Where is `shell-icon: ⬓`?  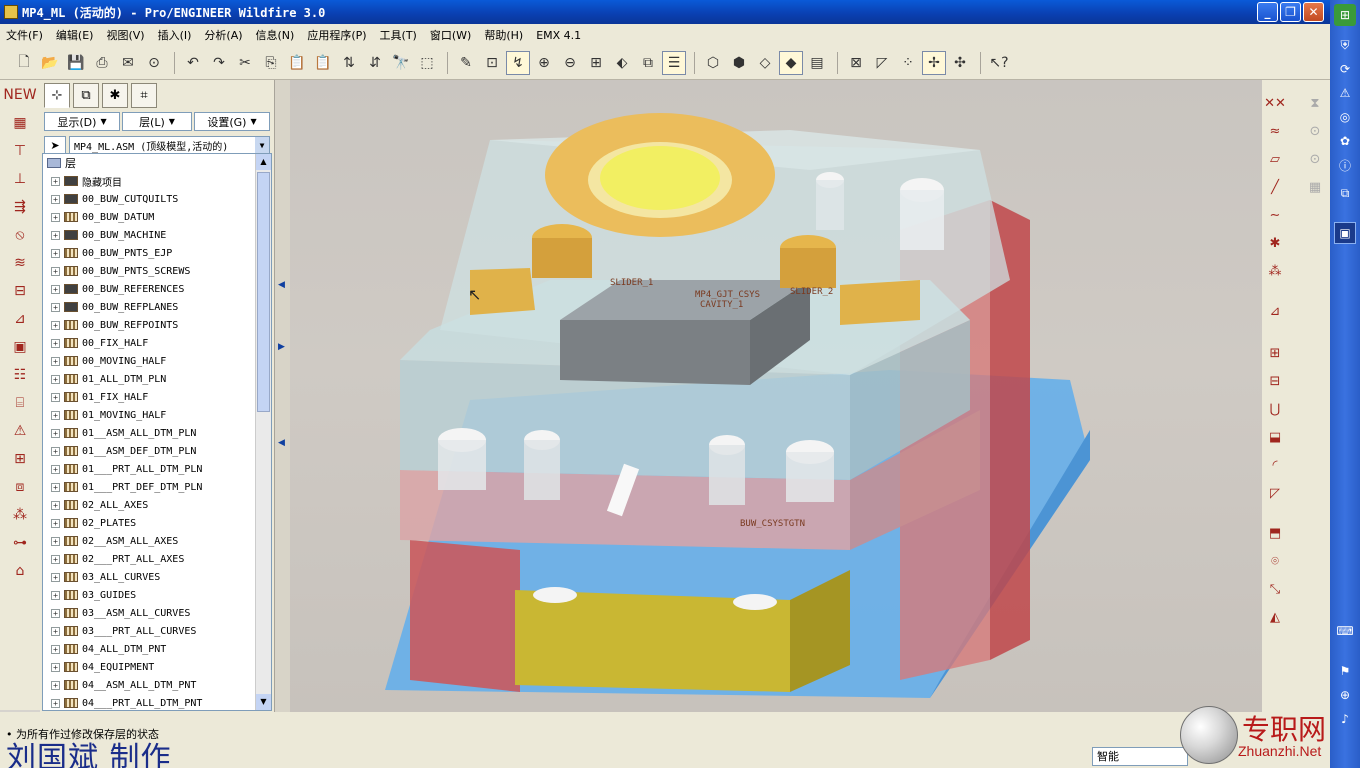
shell-icon: ⬓ is located at coordinates (1275, 437).